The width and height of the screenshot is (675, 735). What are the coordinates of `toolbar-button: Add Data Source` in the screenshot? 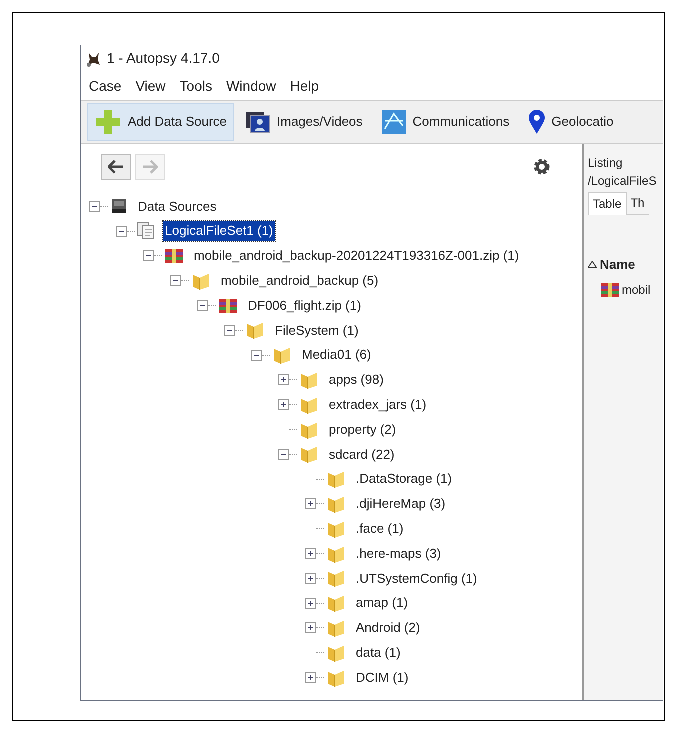 It's located at (160, 122).